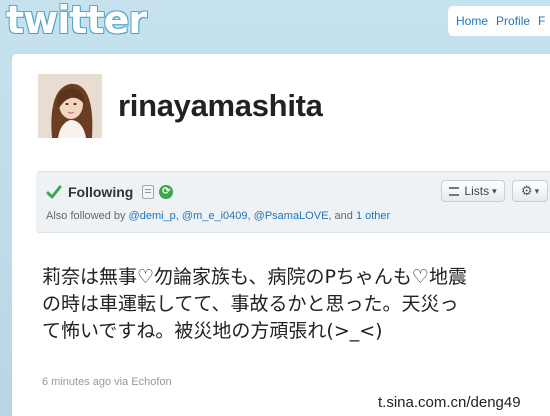  I want to click on device-updates-icon, so click(148, 192).